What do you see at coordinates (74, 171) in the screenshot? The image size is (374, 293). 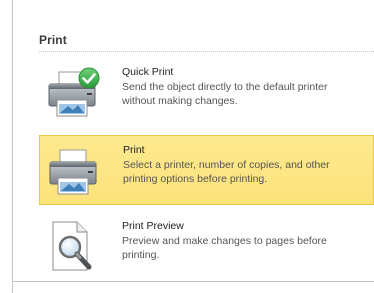 I see `printer-icon` at bounding box center [74, 171].